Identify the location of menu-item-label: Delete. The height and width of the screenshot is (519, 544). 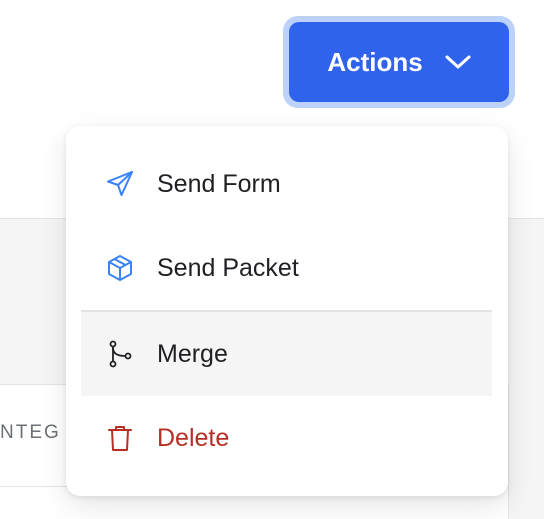
(193, 437).